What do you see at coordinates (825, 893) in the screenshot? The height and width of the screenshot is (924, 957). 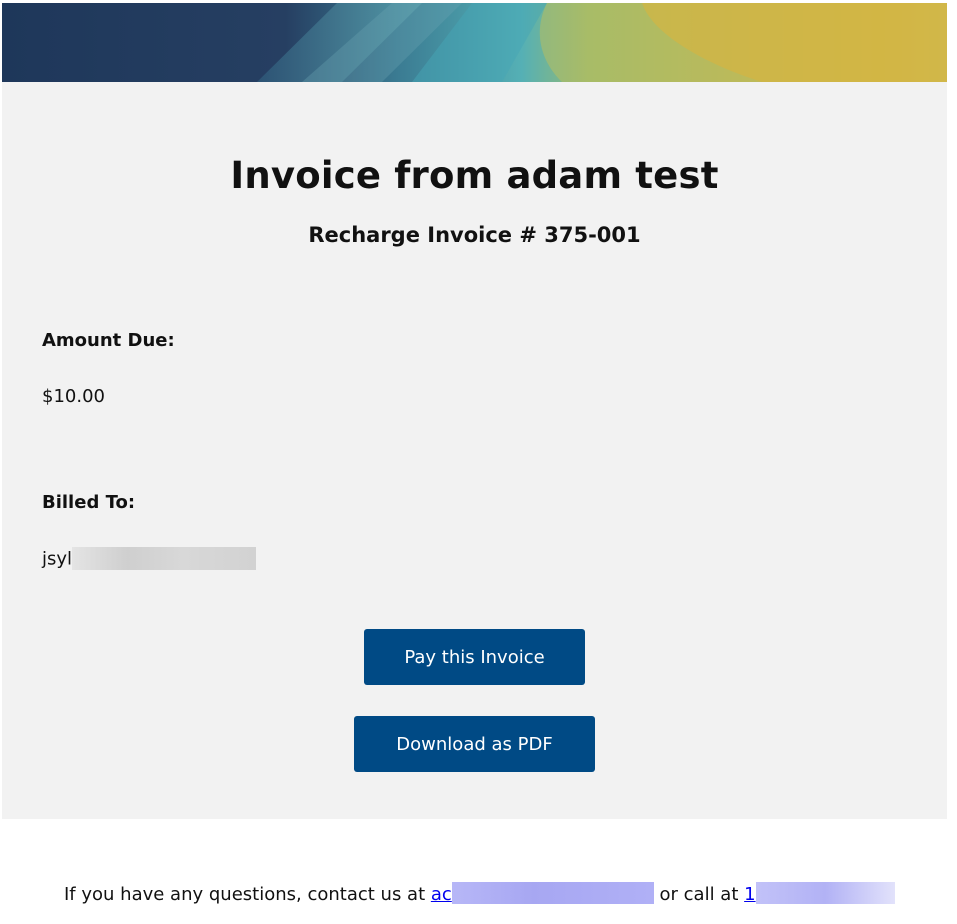 I see `phone-redaction` at bounding box center [825, 893].